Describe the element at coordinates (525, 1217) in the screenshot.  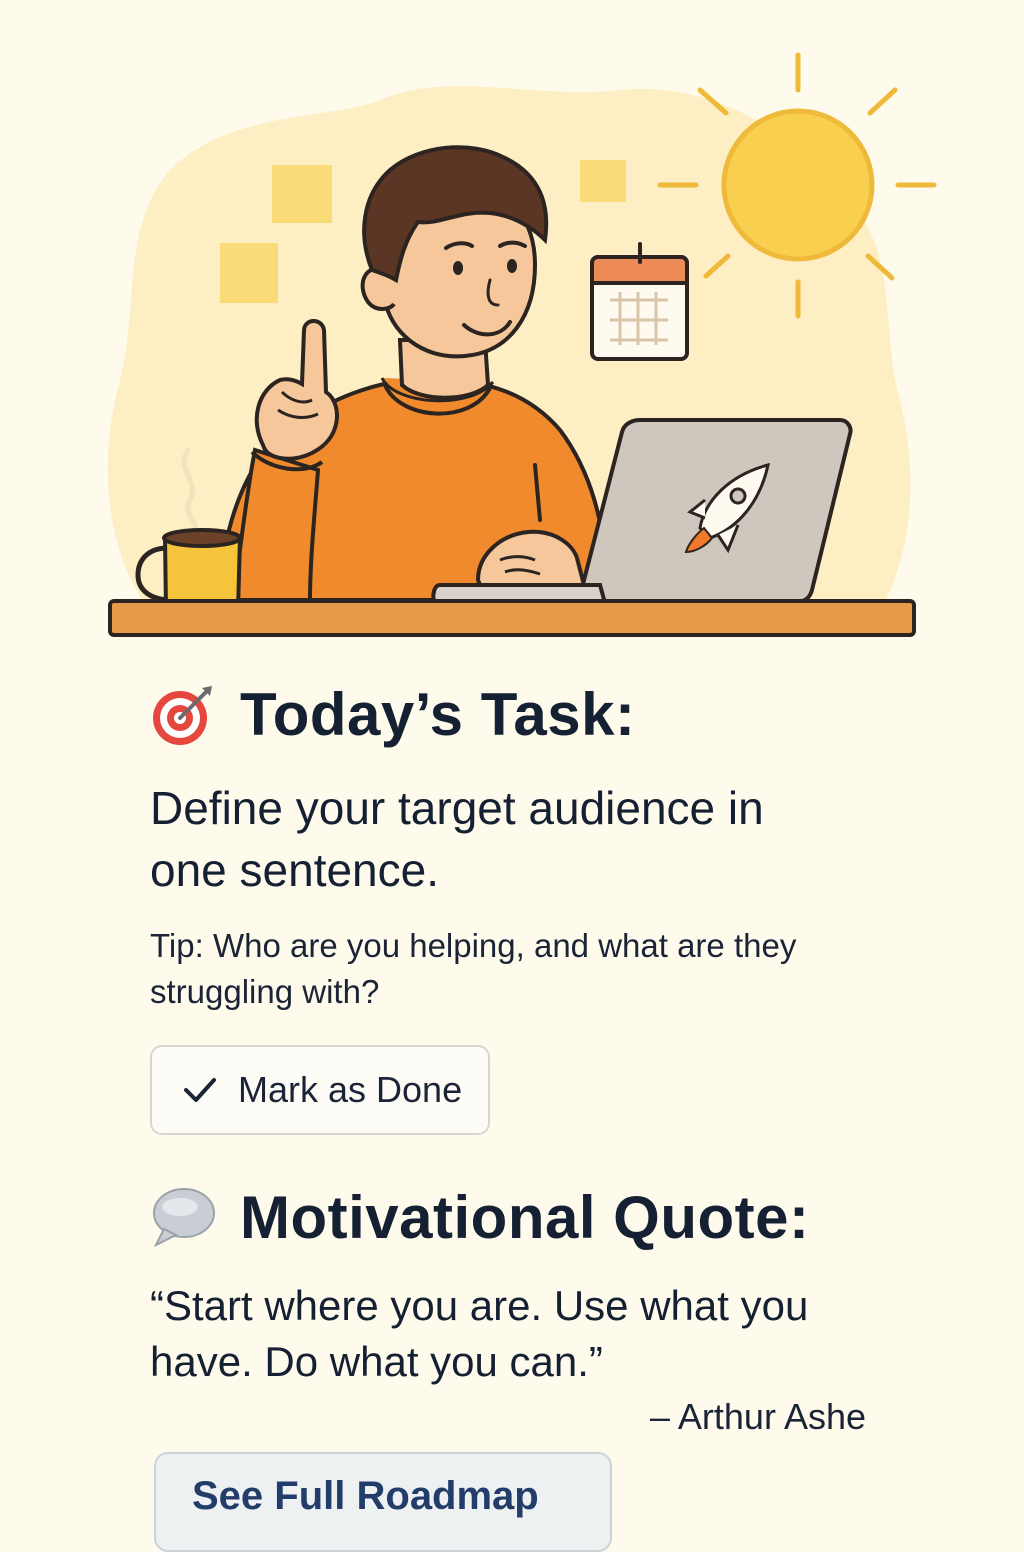
I see `quote-title: Motivational Quote:` at that location.